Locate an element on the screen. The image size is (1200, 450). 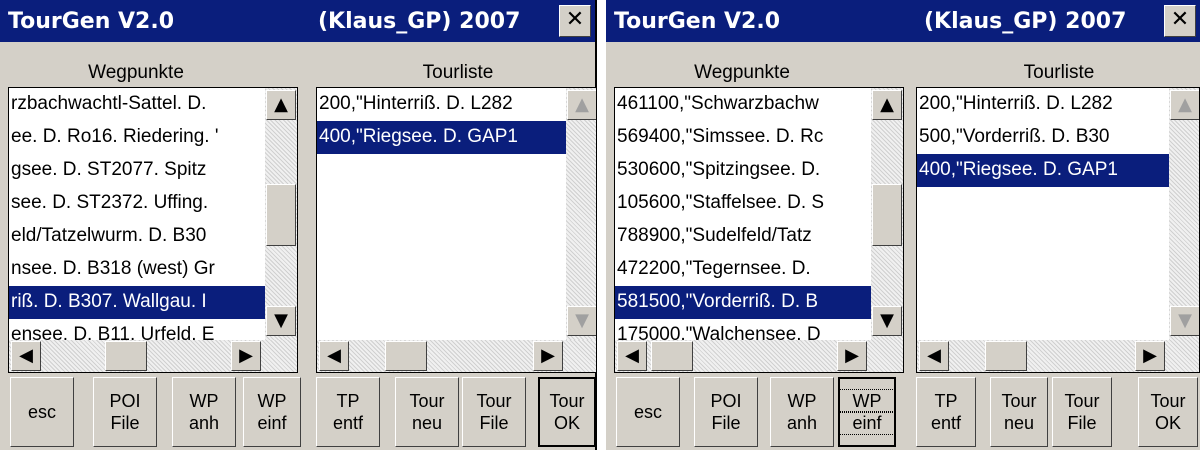
wegpunkte-item: 461100,"Schwarzbachw is located at coordinates (743, 104).